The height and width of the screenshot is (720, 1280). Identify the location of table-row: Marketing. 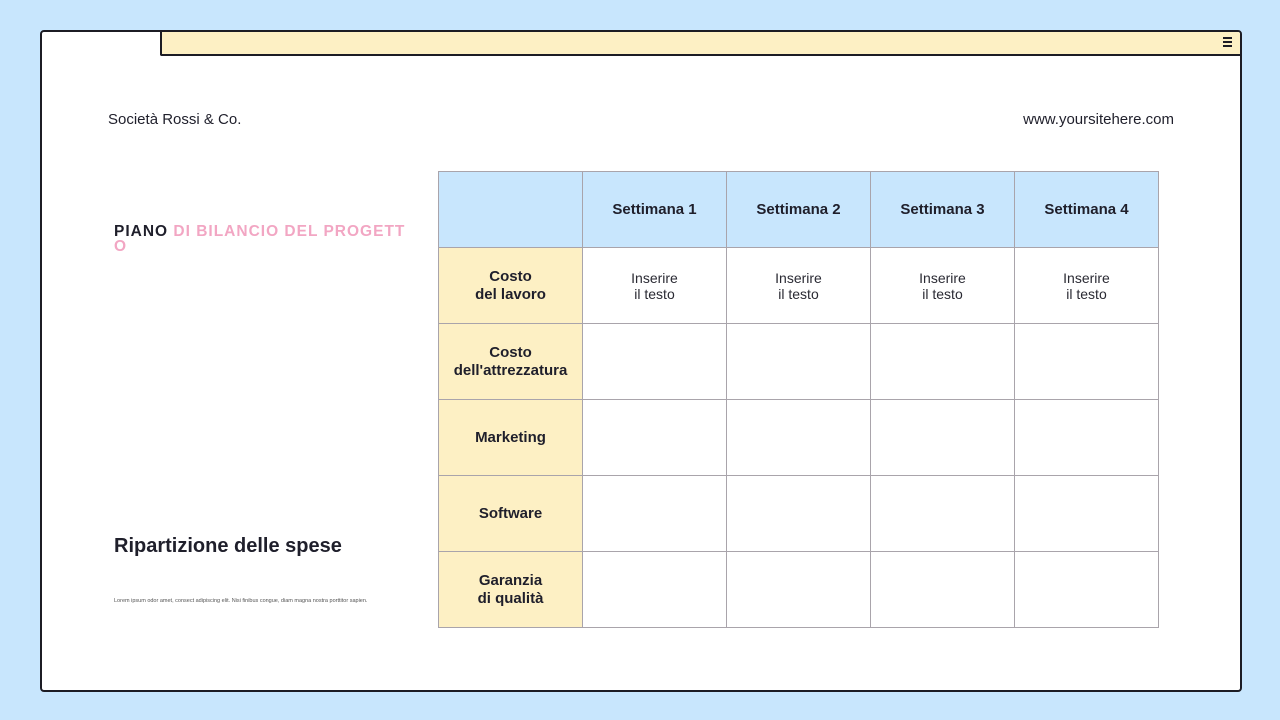
(798, 437).